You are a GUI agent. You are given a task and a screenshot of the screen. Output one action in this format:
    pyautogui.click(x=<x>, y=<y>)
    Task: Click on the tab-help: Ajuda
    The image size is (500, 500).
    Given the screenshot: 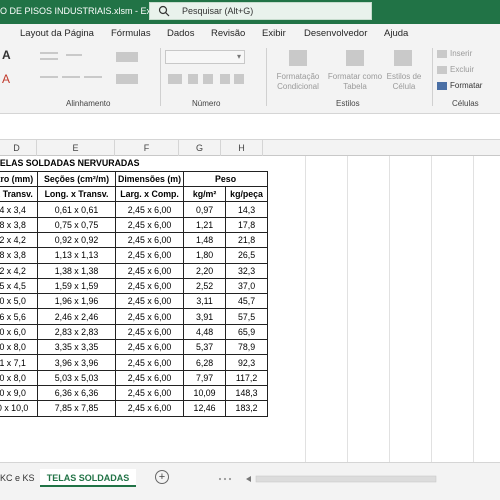 What is the action you would take?
    pyautogui.click(x=396, y=33)
    